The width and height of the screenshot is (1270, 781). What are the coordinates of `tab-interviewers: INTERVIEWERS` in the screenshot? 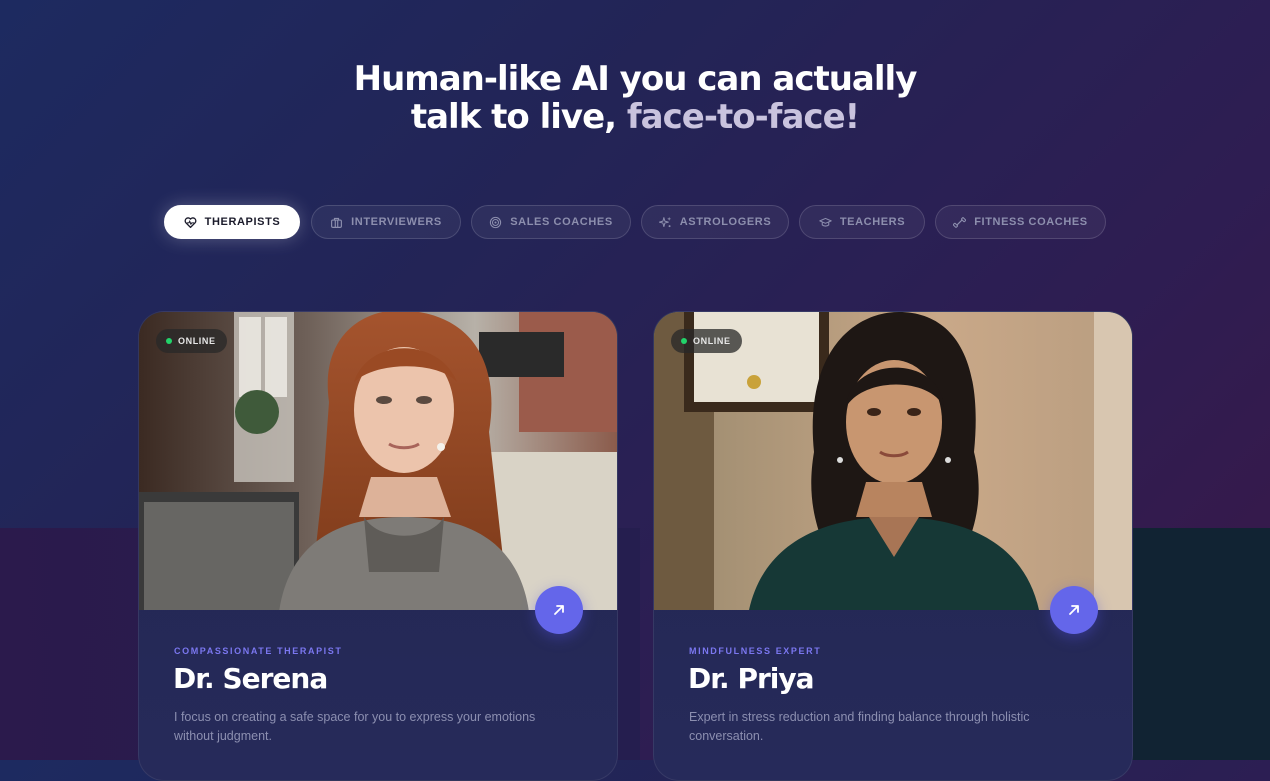 It's located at (386, 222).